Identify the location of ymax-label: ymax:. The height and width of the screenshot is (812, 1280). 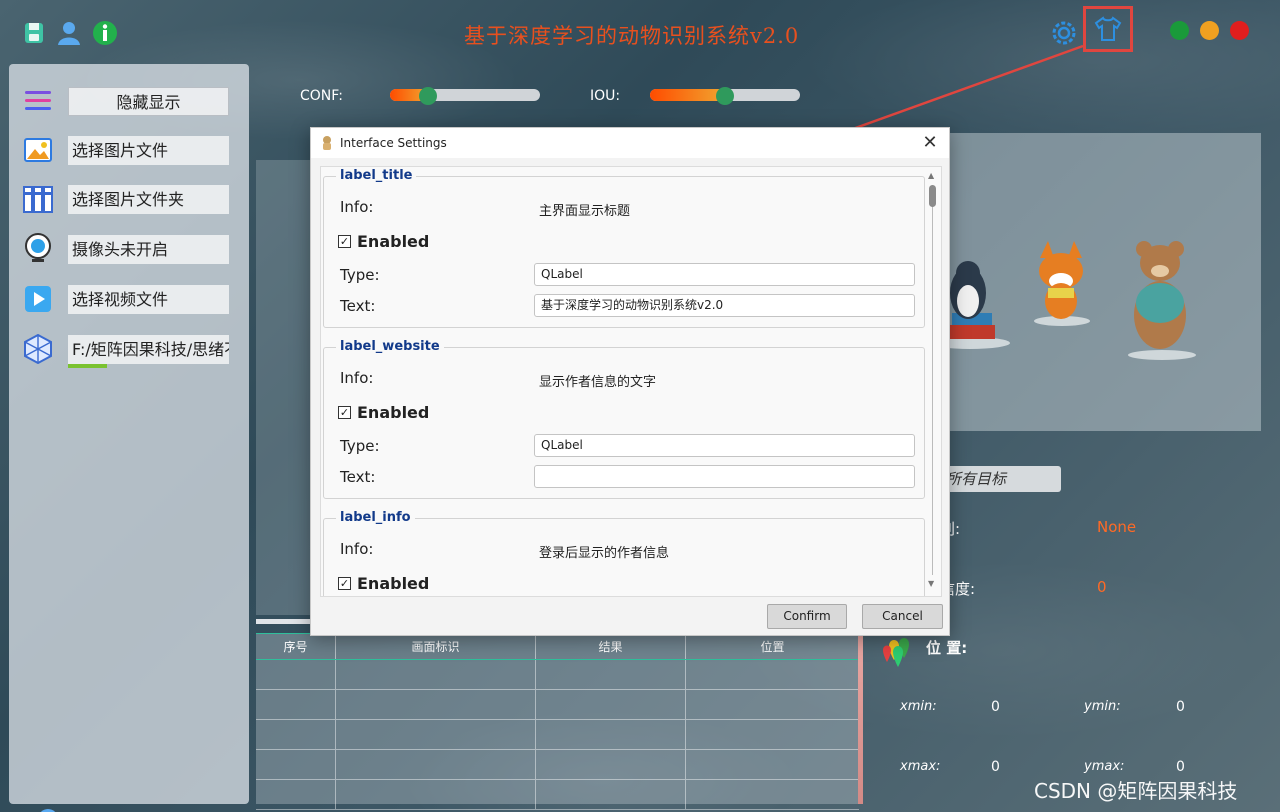
(1104, 766).